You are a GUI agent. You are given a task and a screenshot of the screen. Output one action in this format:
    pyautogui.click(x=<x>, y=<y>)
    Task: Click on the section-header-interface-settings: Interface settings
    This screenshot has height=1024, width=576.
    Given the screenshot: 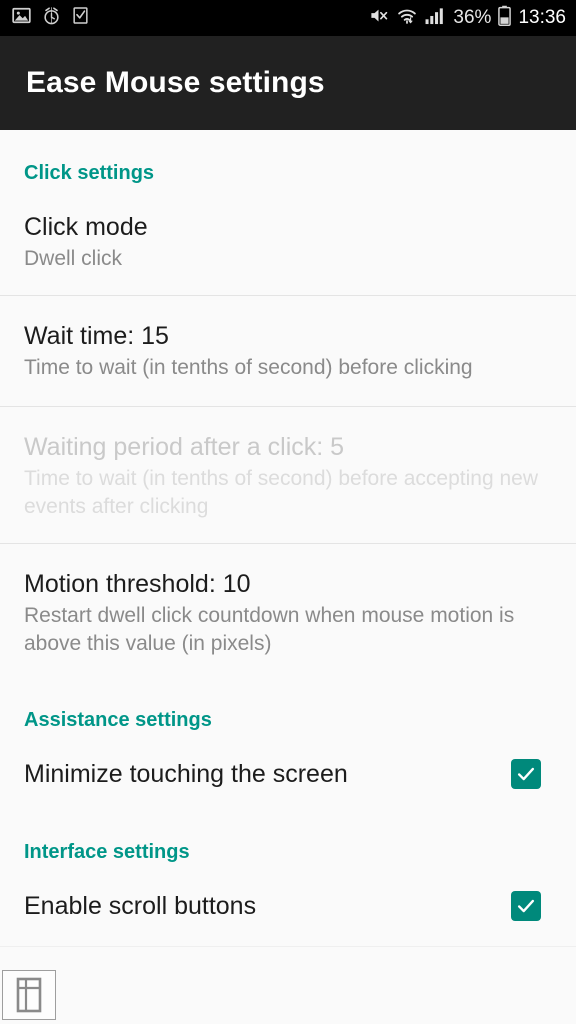 What is the action you would take?
    pyautogui.click(x=107, y=852)
    